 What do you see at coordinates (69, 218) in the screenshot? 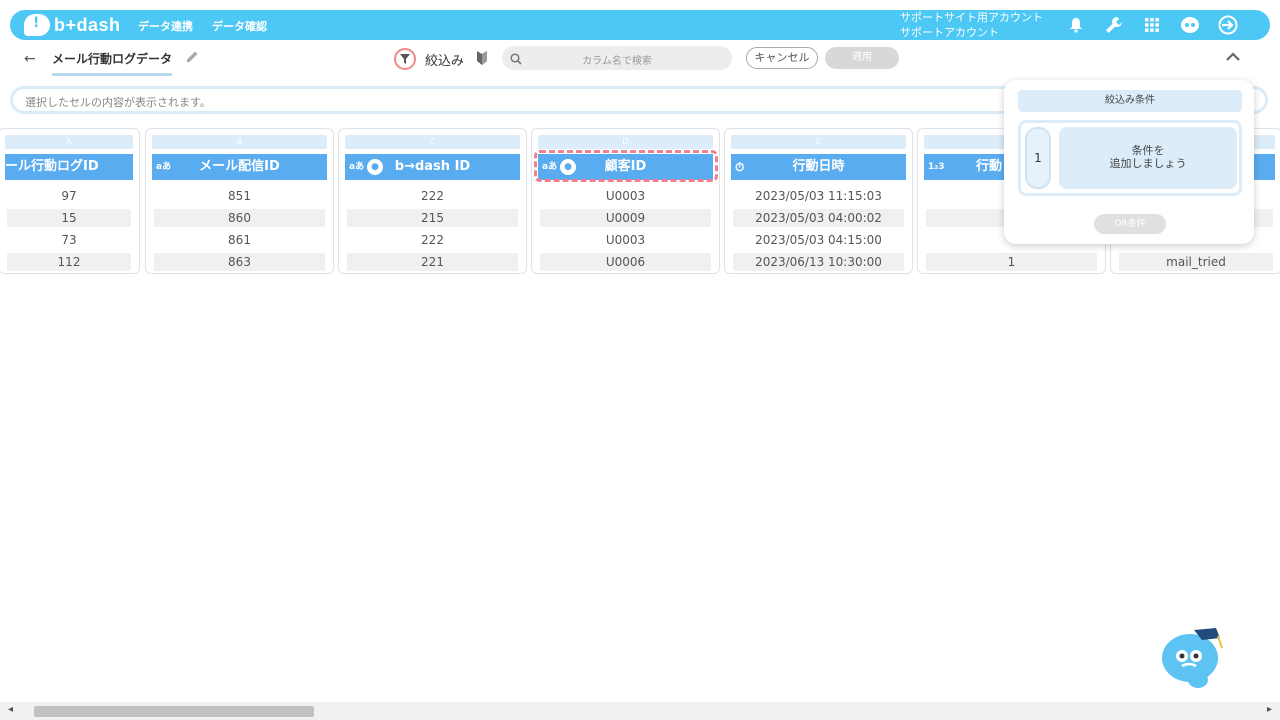
I see `table-cell: 15` at bounding box center [69, 218].